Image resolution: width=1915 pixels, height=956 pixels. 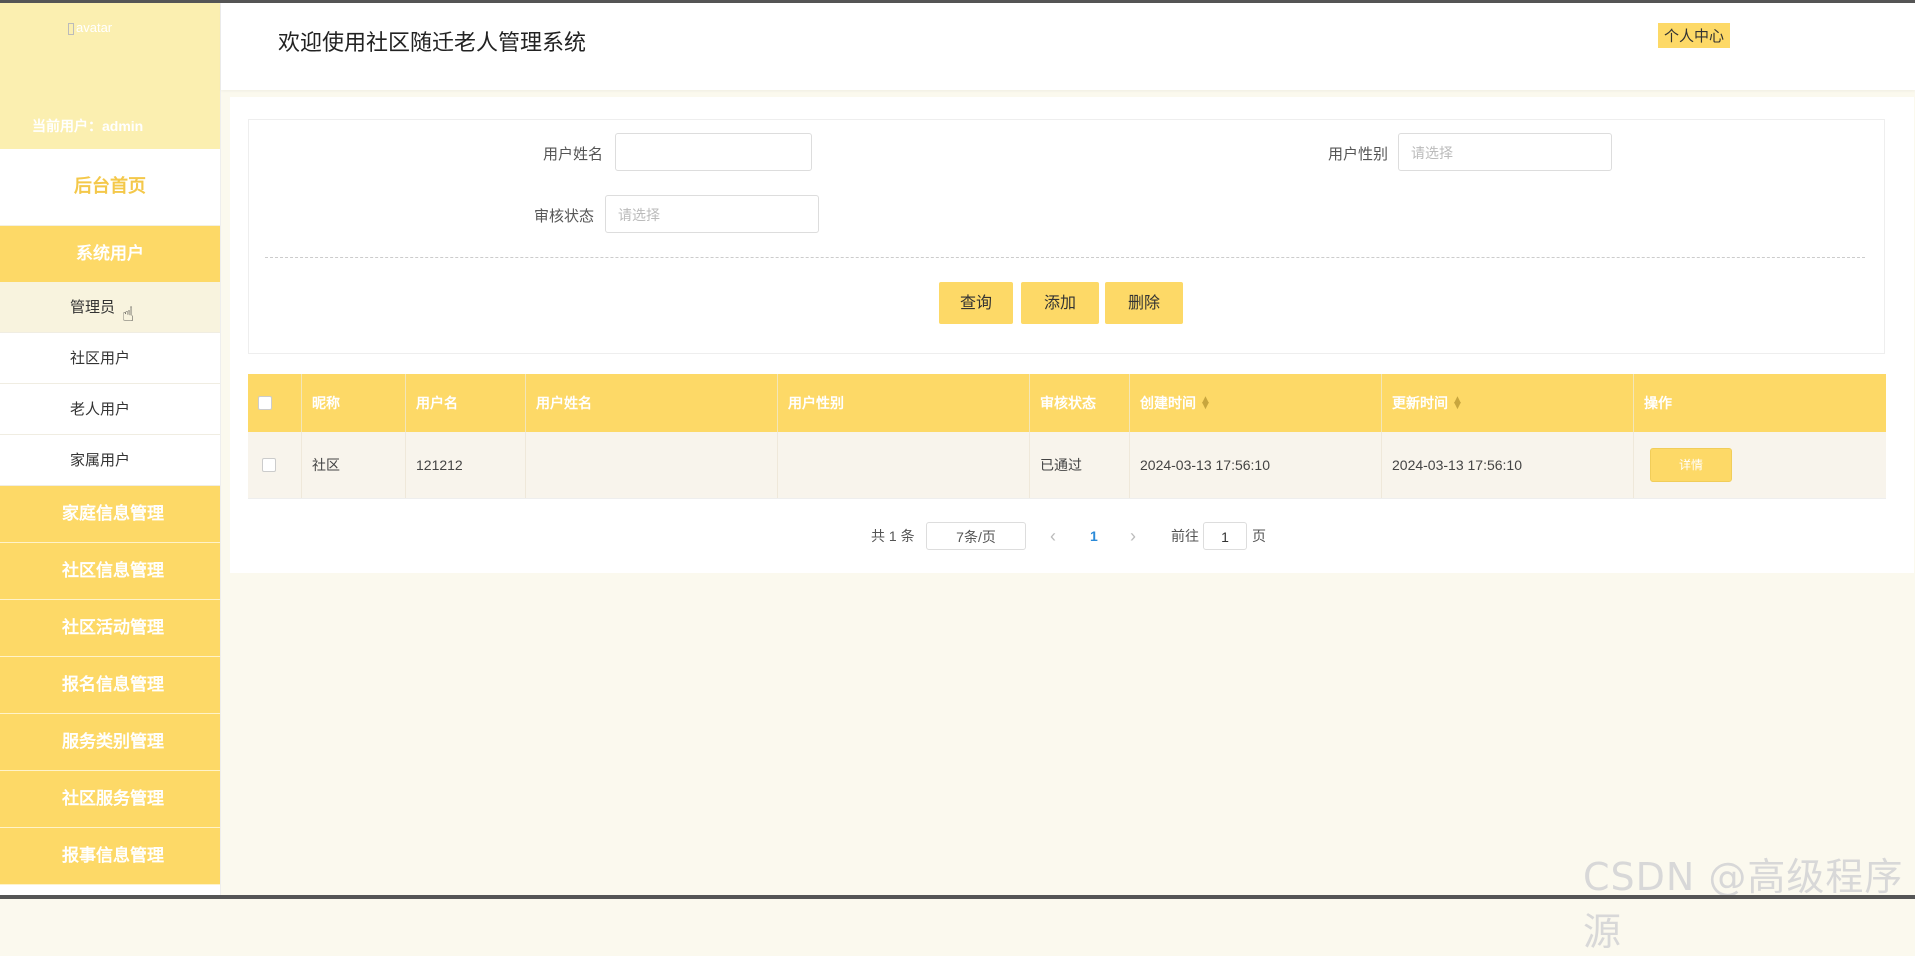 I want to click on page-number-current: 1, so click(x=1094, y=536).